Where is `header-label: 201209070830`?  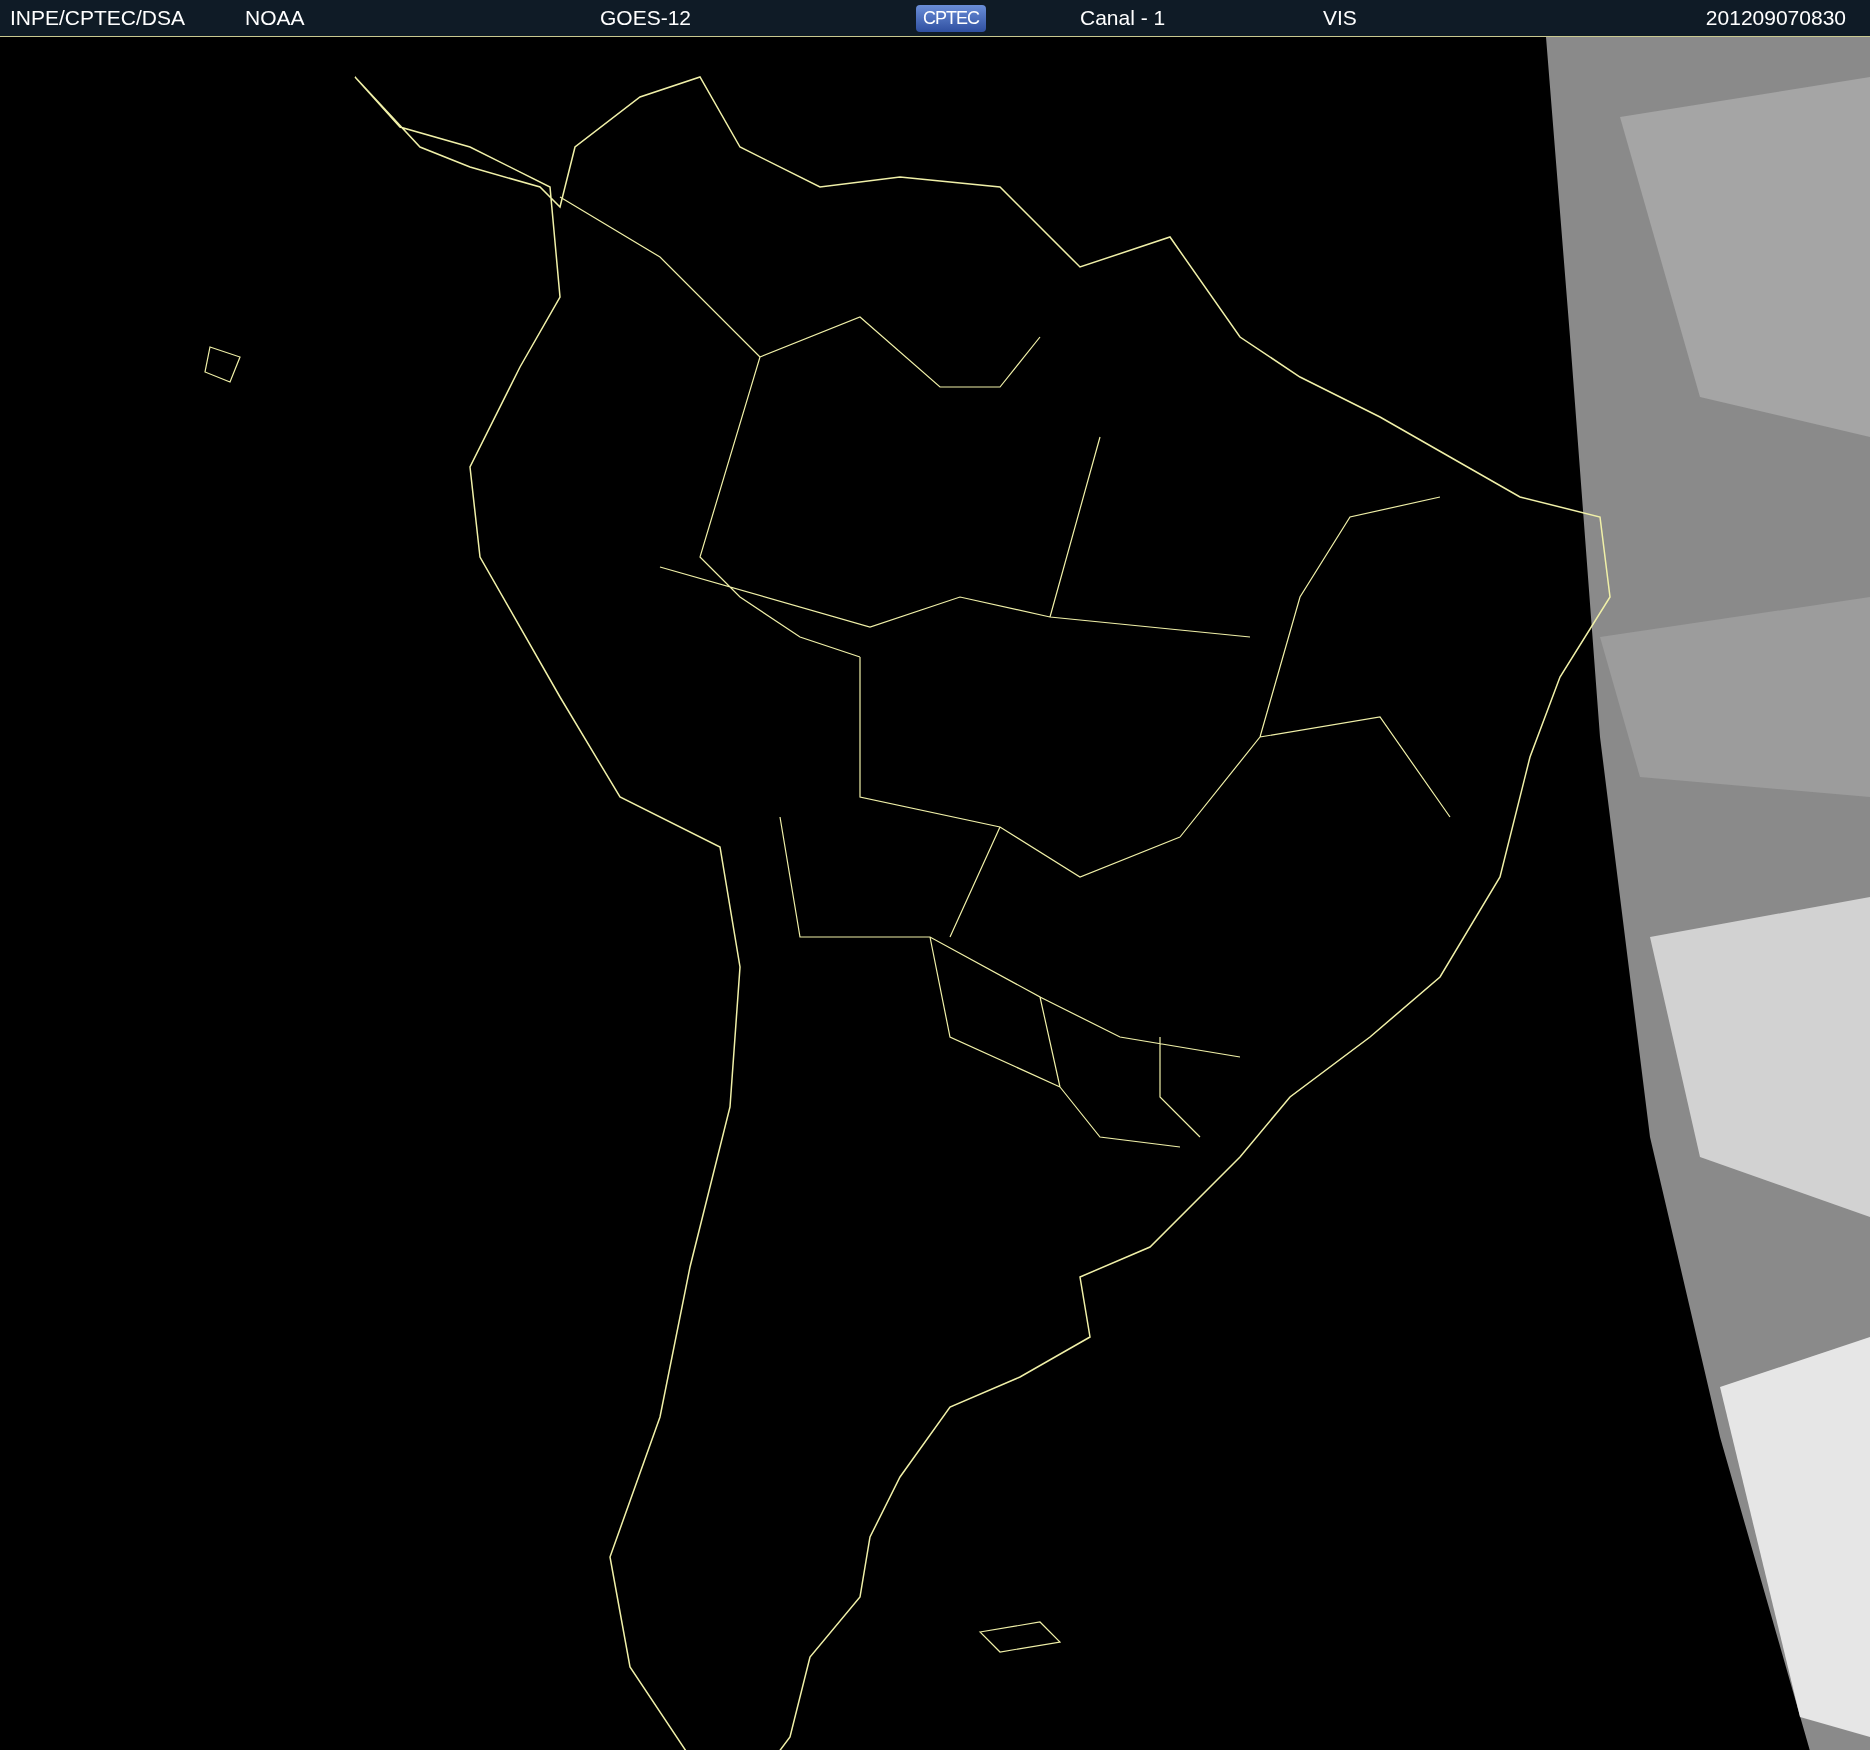 header-label: 201209070830 is located at coordinates (1775, 18).